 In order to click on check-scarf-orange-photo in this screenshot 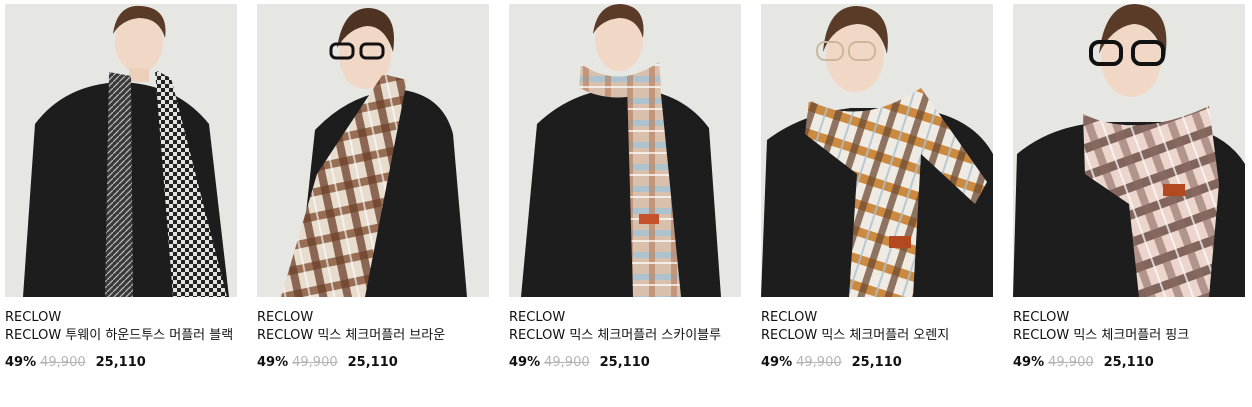, I will do `click(877, 150)`.